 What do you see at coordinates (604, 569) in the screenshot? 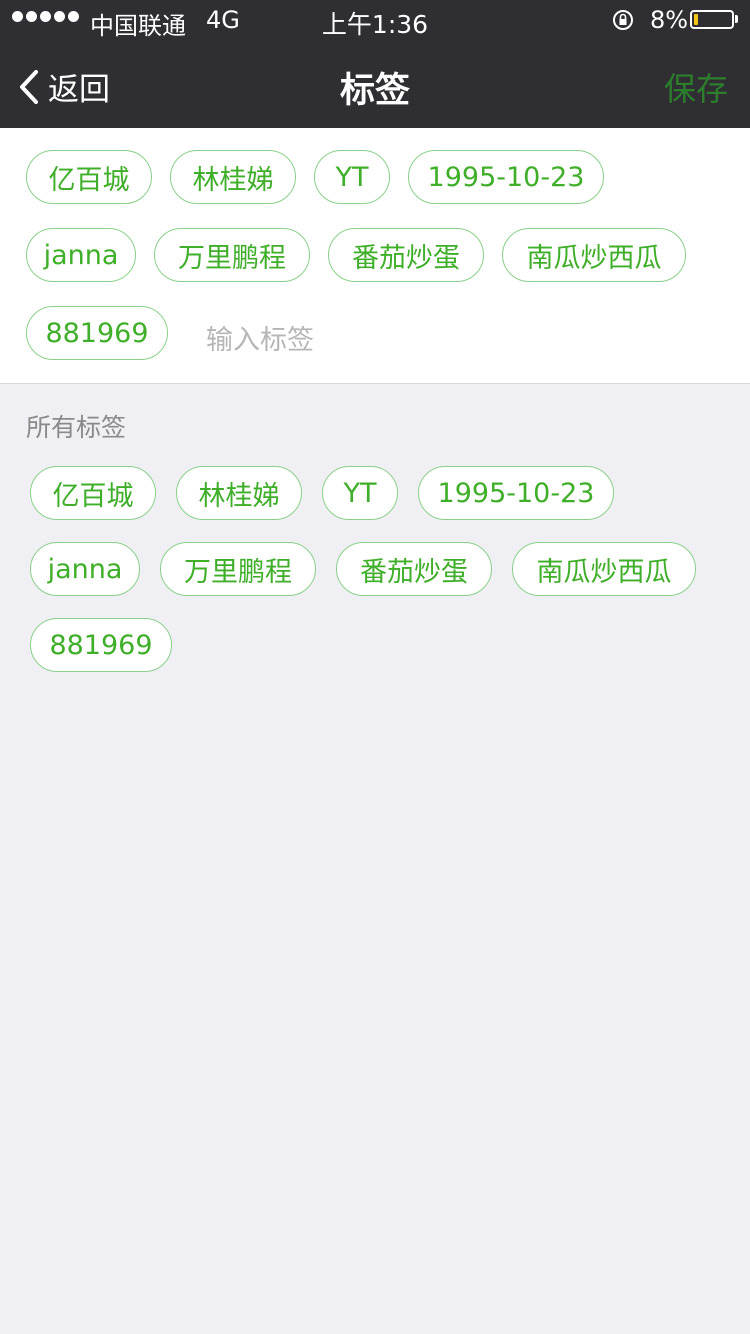
I see `all-tag: 南瓜炒西瓜` at bounding box center [604, 569].